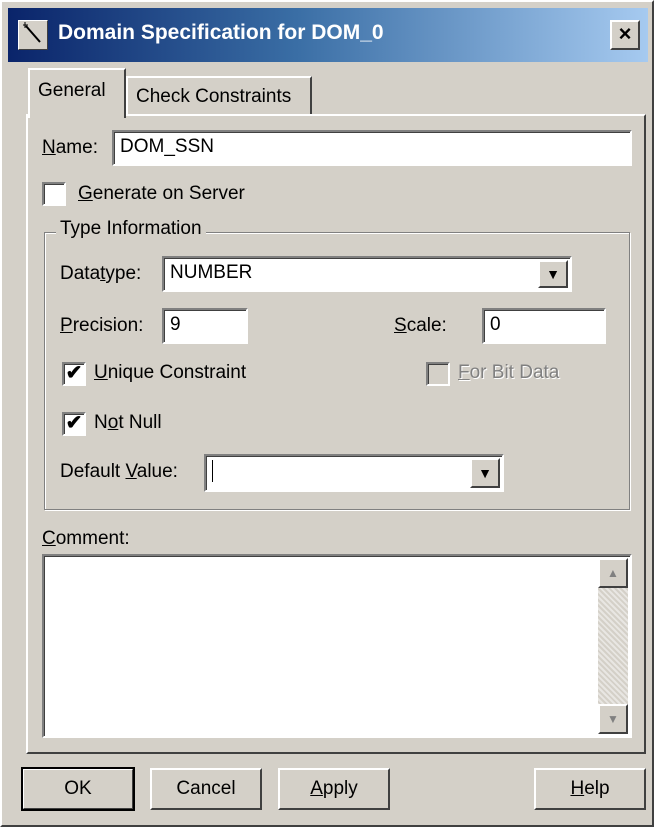 This screenshot has width=654, height=827. Describe the element at coordinates (33, 35) in the screenshot. I see `wand-icon` at that location.